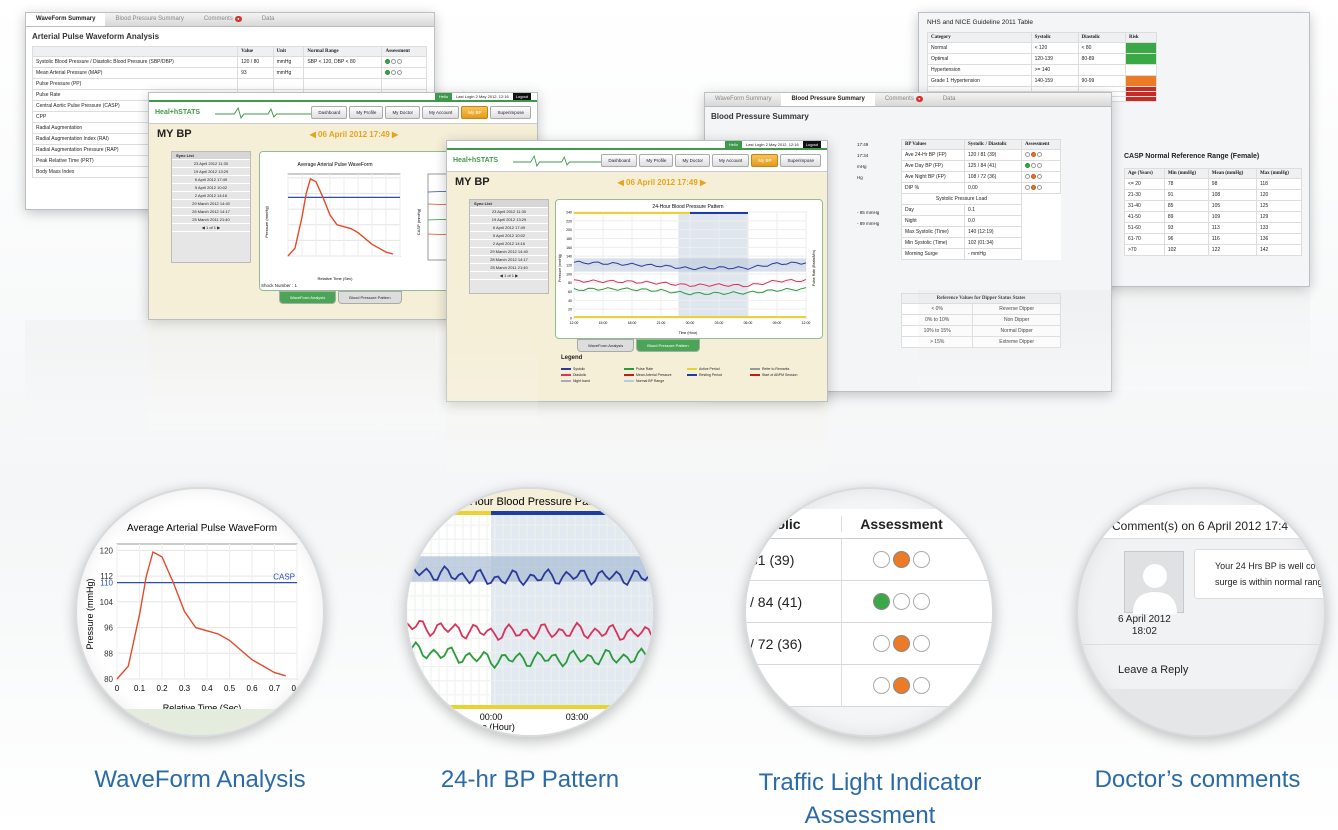  What do you see at coordinates (981, 243) in the screenshot?
I see `table-row: Min Systolic (Time) 102 (01:34)` at bounding box center [981, 243].